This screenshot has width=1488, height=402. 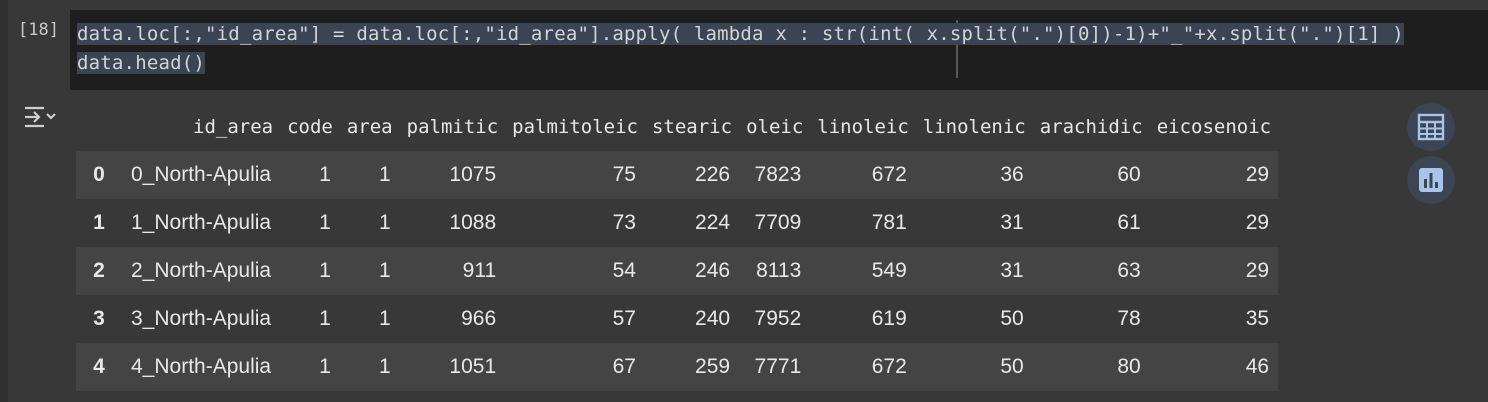 What do you see at coordinates (974, 175) in the screenshot?
I see `table-cell: 36` at bounding box center [974, 175].